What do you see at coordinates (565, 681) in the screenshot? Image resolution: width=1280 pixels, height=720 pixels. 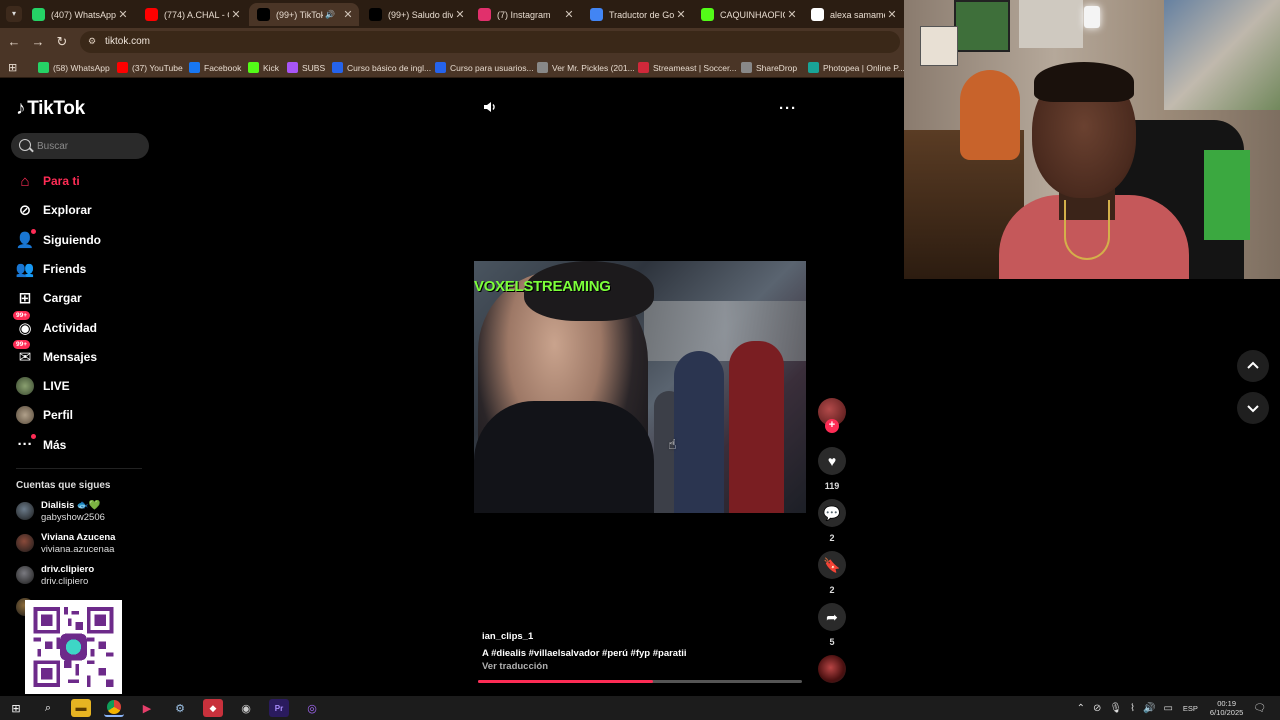 I see `video-progress-fill` at bounding box center [565, 681].